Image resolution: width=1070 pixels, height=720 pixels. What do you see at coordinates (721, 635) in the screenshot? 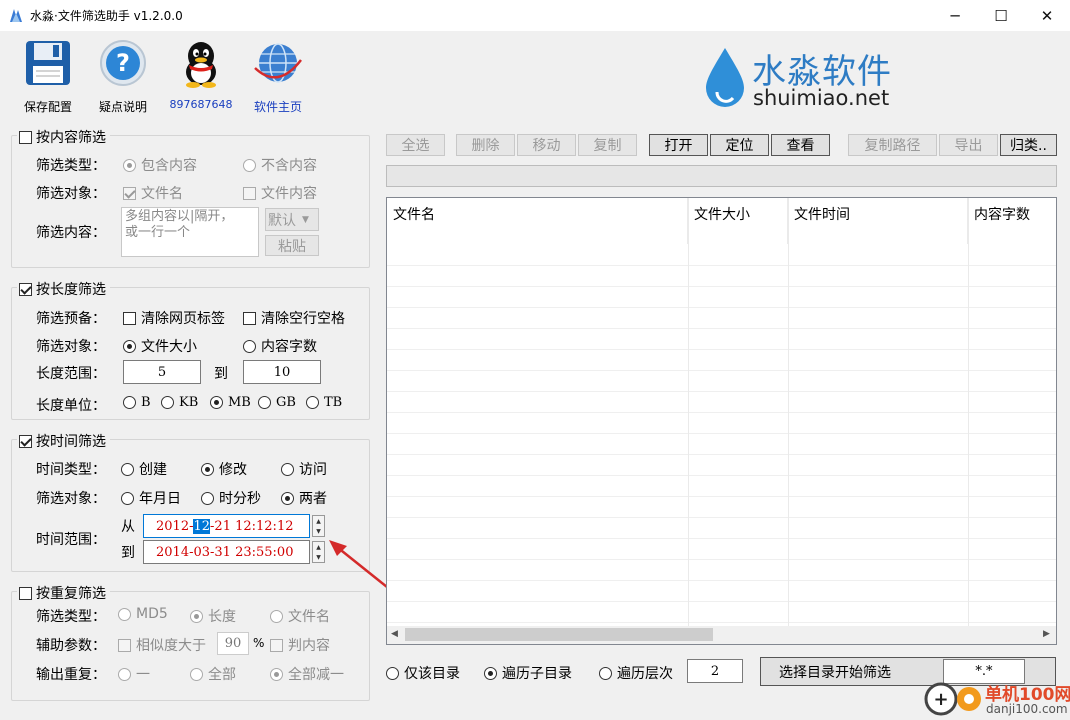
I see `horizontal-scrollbar: ◀ ▶` at bounding box center [721, 635].